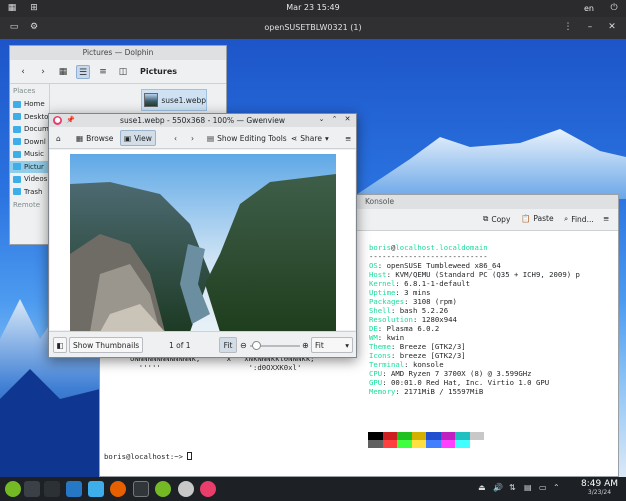 The image size is (626, 501). Describe the element at coordinates (482, 487) in the screenshot. I see `tray-expand-icon: ⏏` at that location.